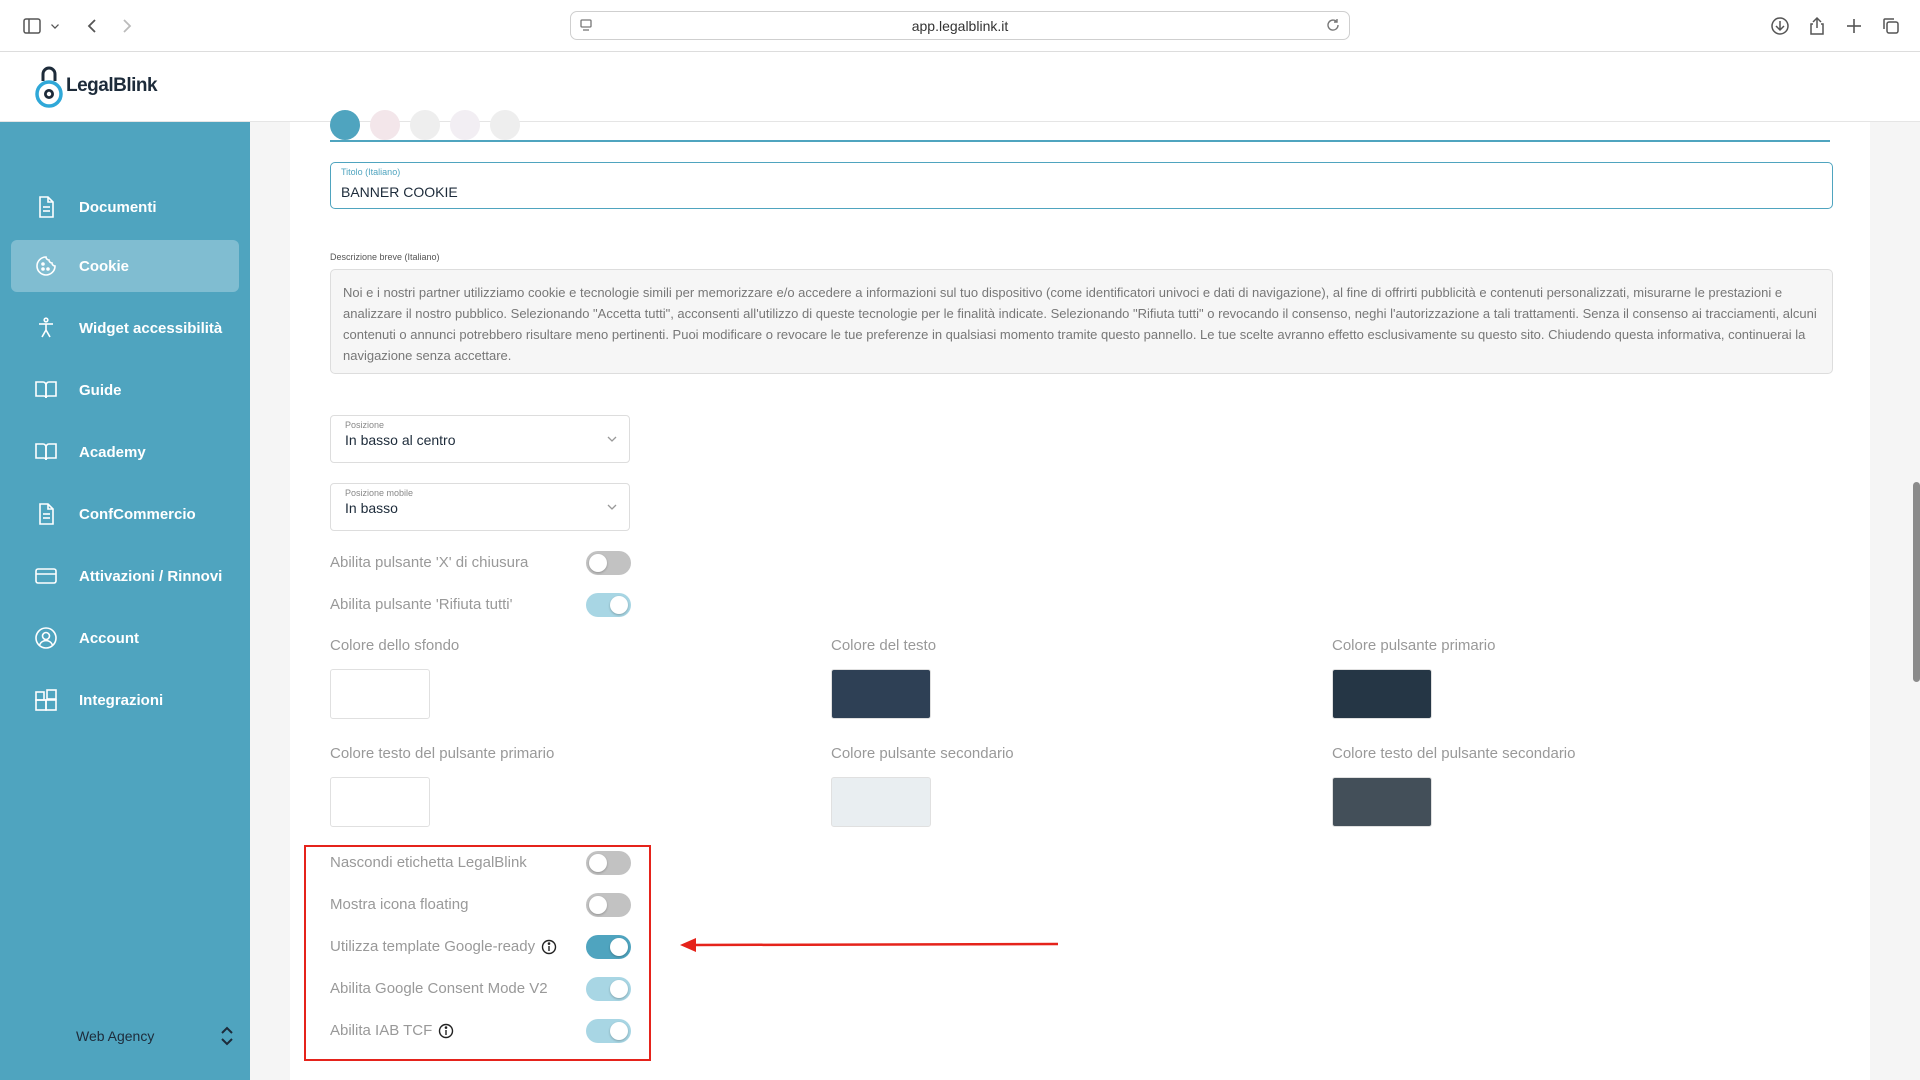 Image resolution: width=1920 pixels, height=1080 pixels. Describe the element at coordinates (371, 508) in the screenshot. I see `mobile-position-select-value: In basso` at that location.